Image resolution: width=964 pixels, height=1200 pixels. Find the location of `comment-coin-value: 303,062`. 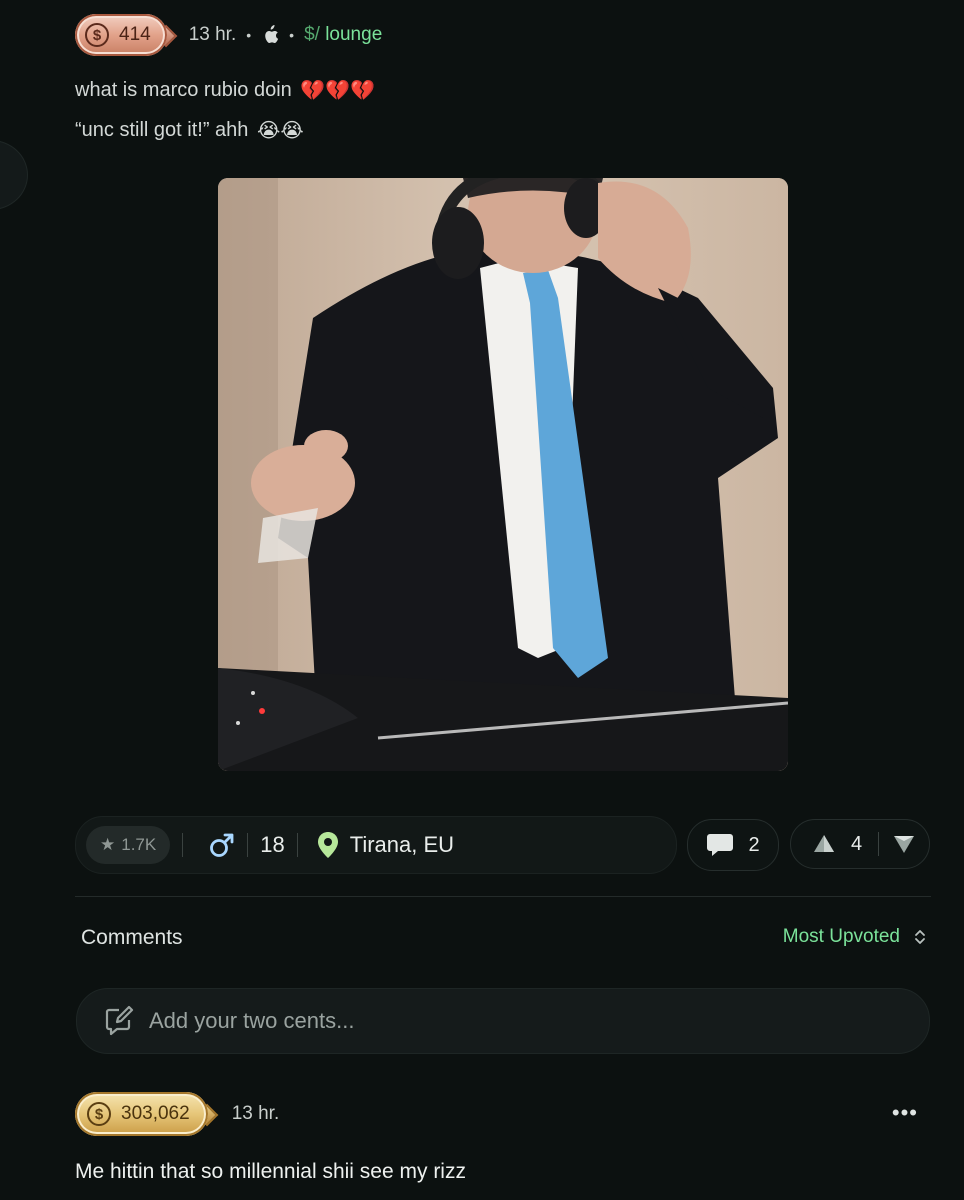

comment-coin-value: 303,062 is located at coordinates (155, 1113).